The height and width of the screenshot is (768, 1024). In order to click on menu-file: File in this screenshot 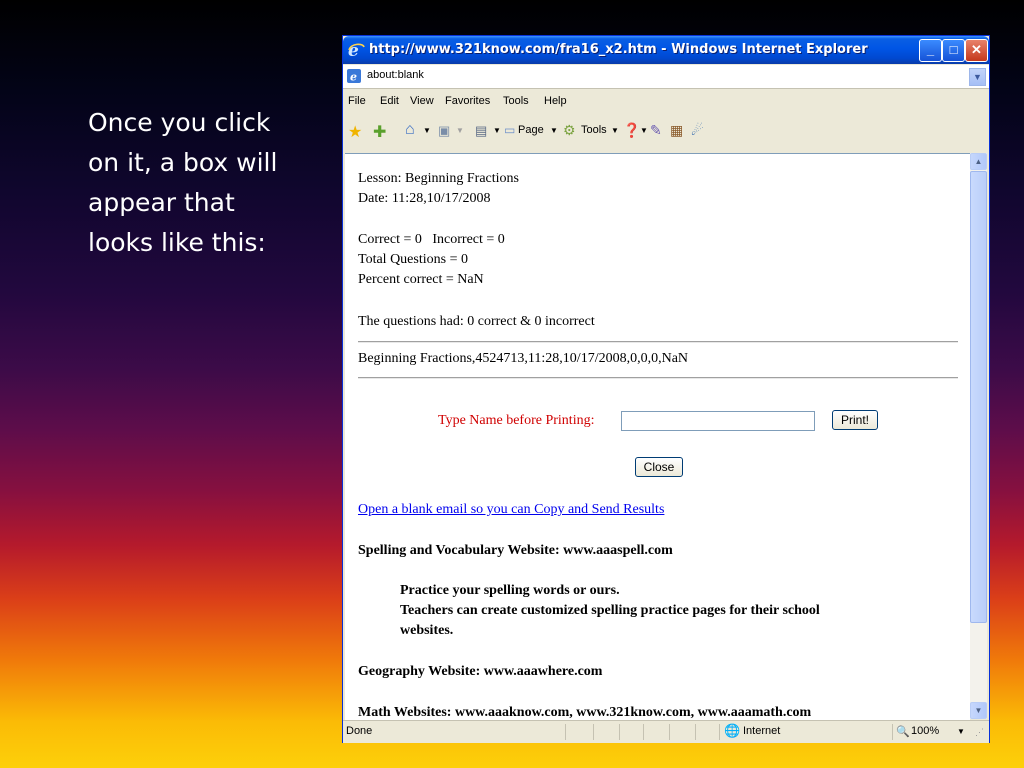, I will do `click(357, 101)`.